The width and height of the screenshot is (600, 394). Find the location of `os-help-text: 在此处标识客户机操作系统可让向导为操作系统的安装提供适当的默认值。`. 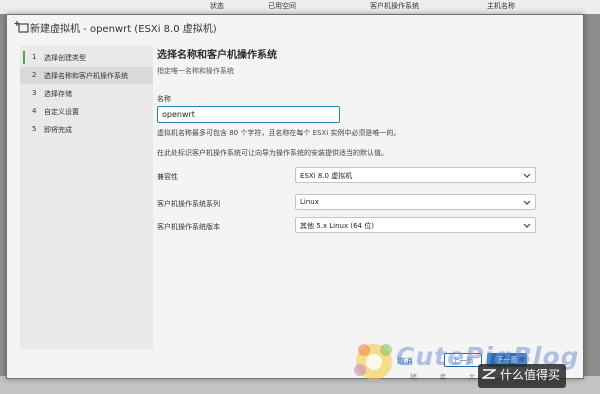

os-help-text: 在此处标识客户机操作系统可让向导为操作系统的安装提供适当的默认值。 is located at coordinates (272, 153).